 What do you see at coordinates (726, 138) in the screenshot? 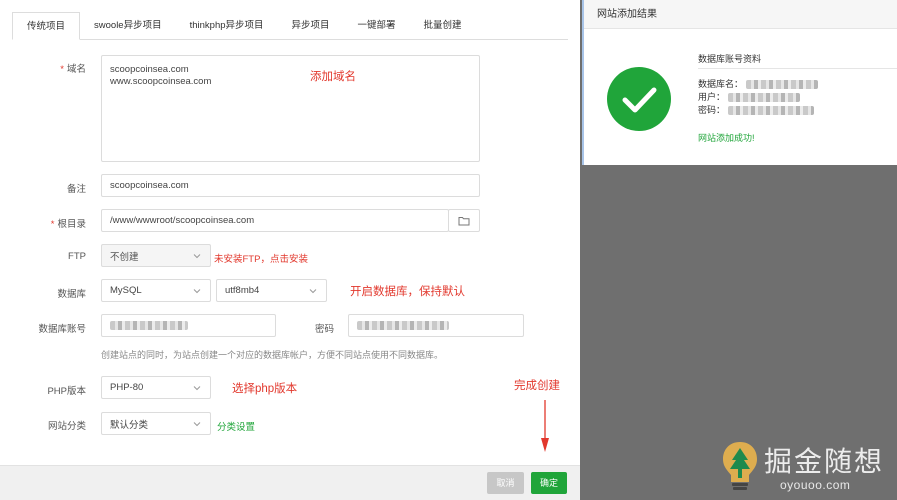
I see `success-message: 网站添加成功!` at bounding box center [726, 138].